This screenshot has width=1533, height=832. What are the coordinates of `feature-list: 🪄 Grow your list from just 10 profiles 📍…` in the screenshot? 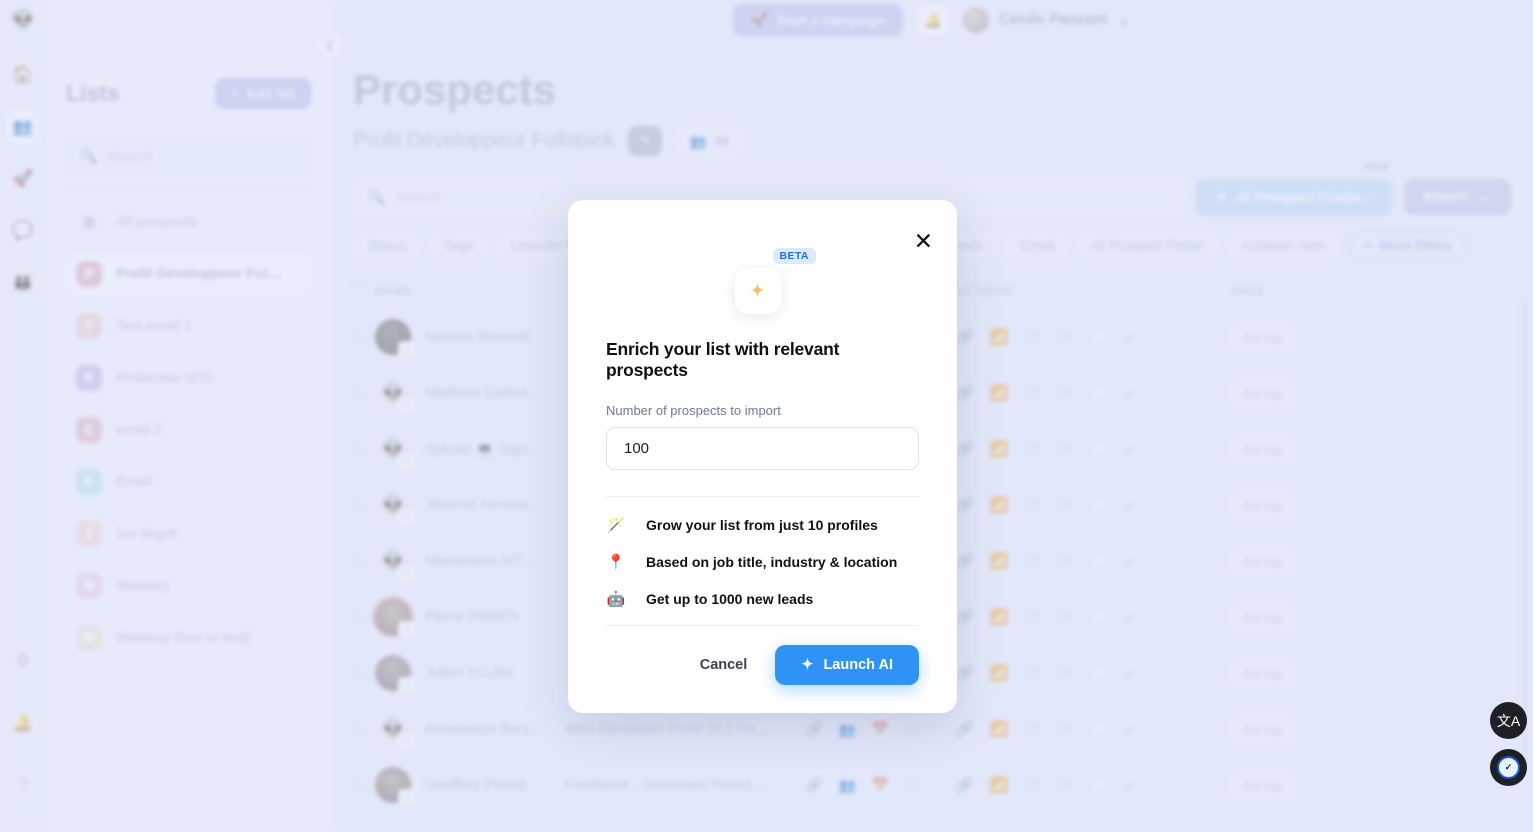 It's located at (762, 562).